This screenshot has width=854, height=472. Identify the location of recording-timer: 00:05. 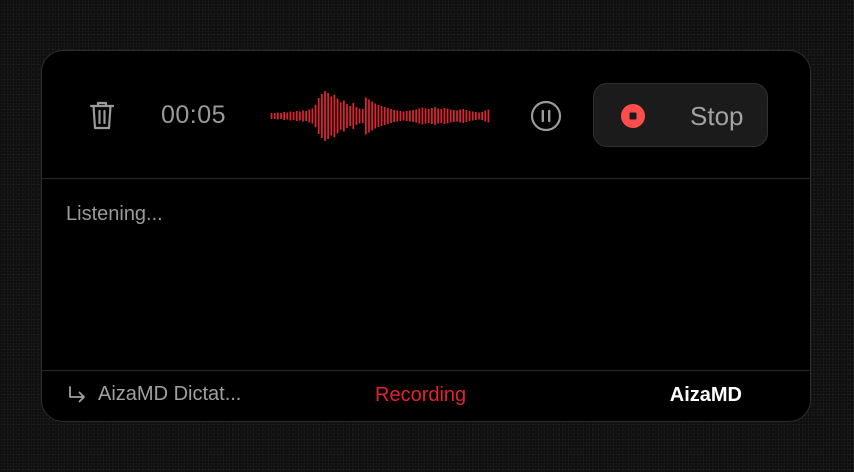
(194, 115).